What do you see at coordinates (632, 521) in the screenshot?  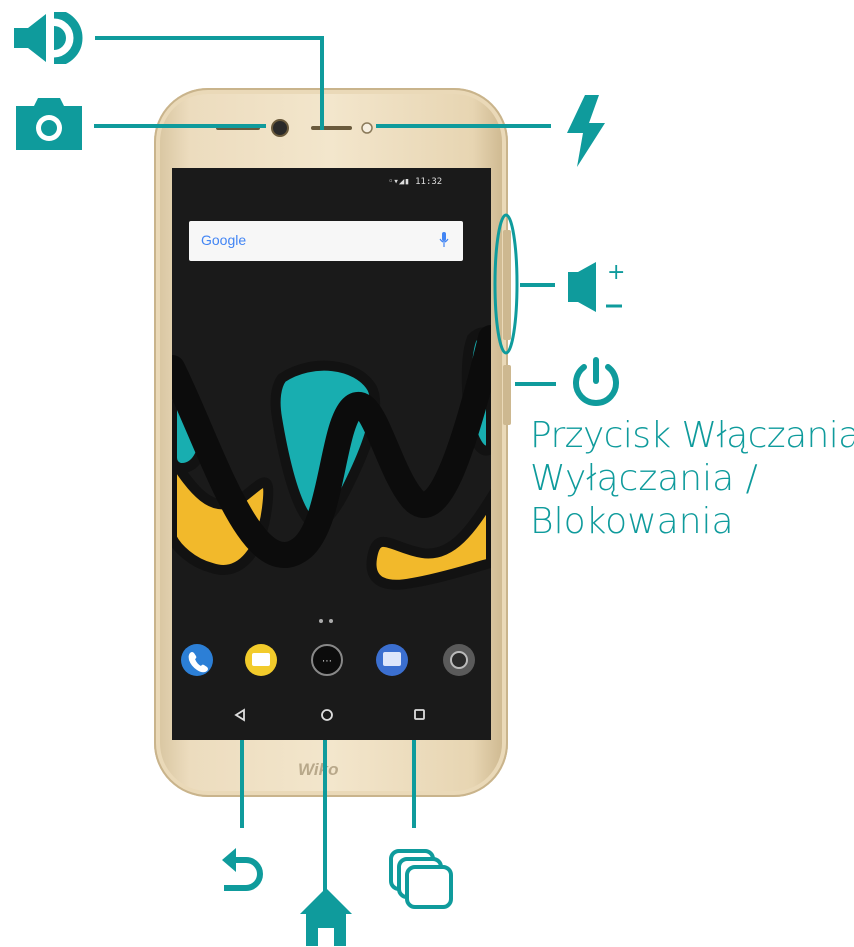 I see `power-label-line3: Blokowania` at bounding box center [632, 521].